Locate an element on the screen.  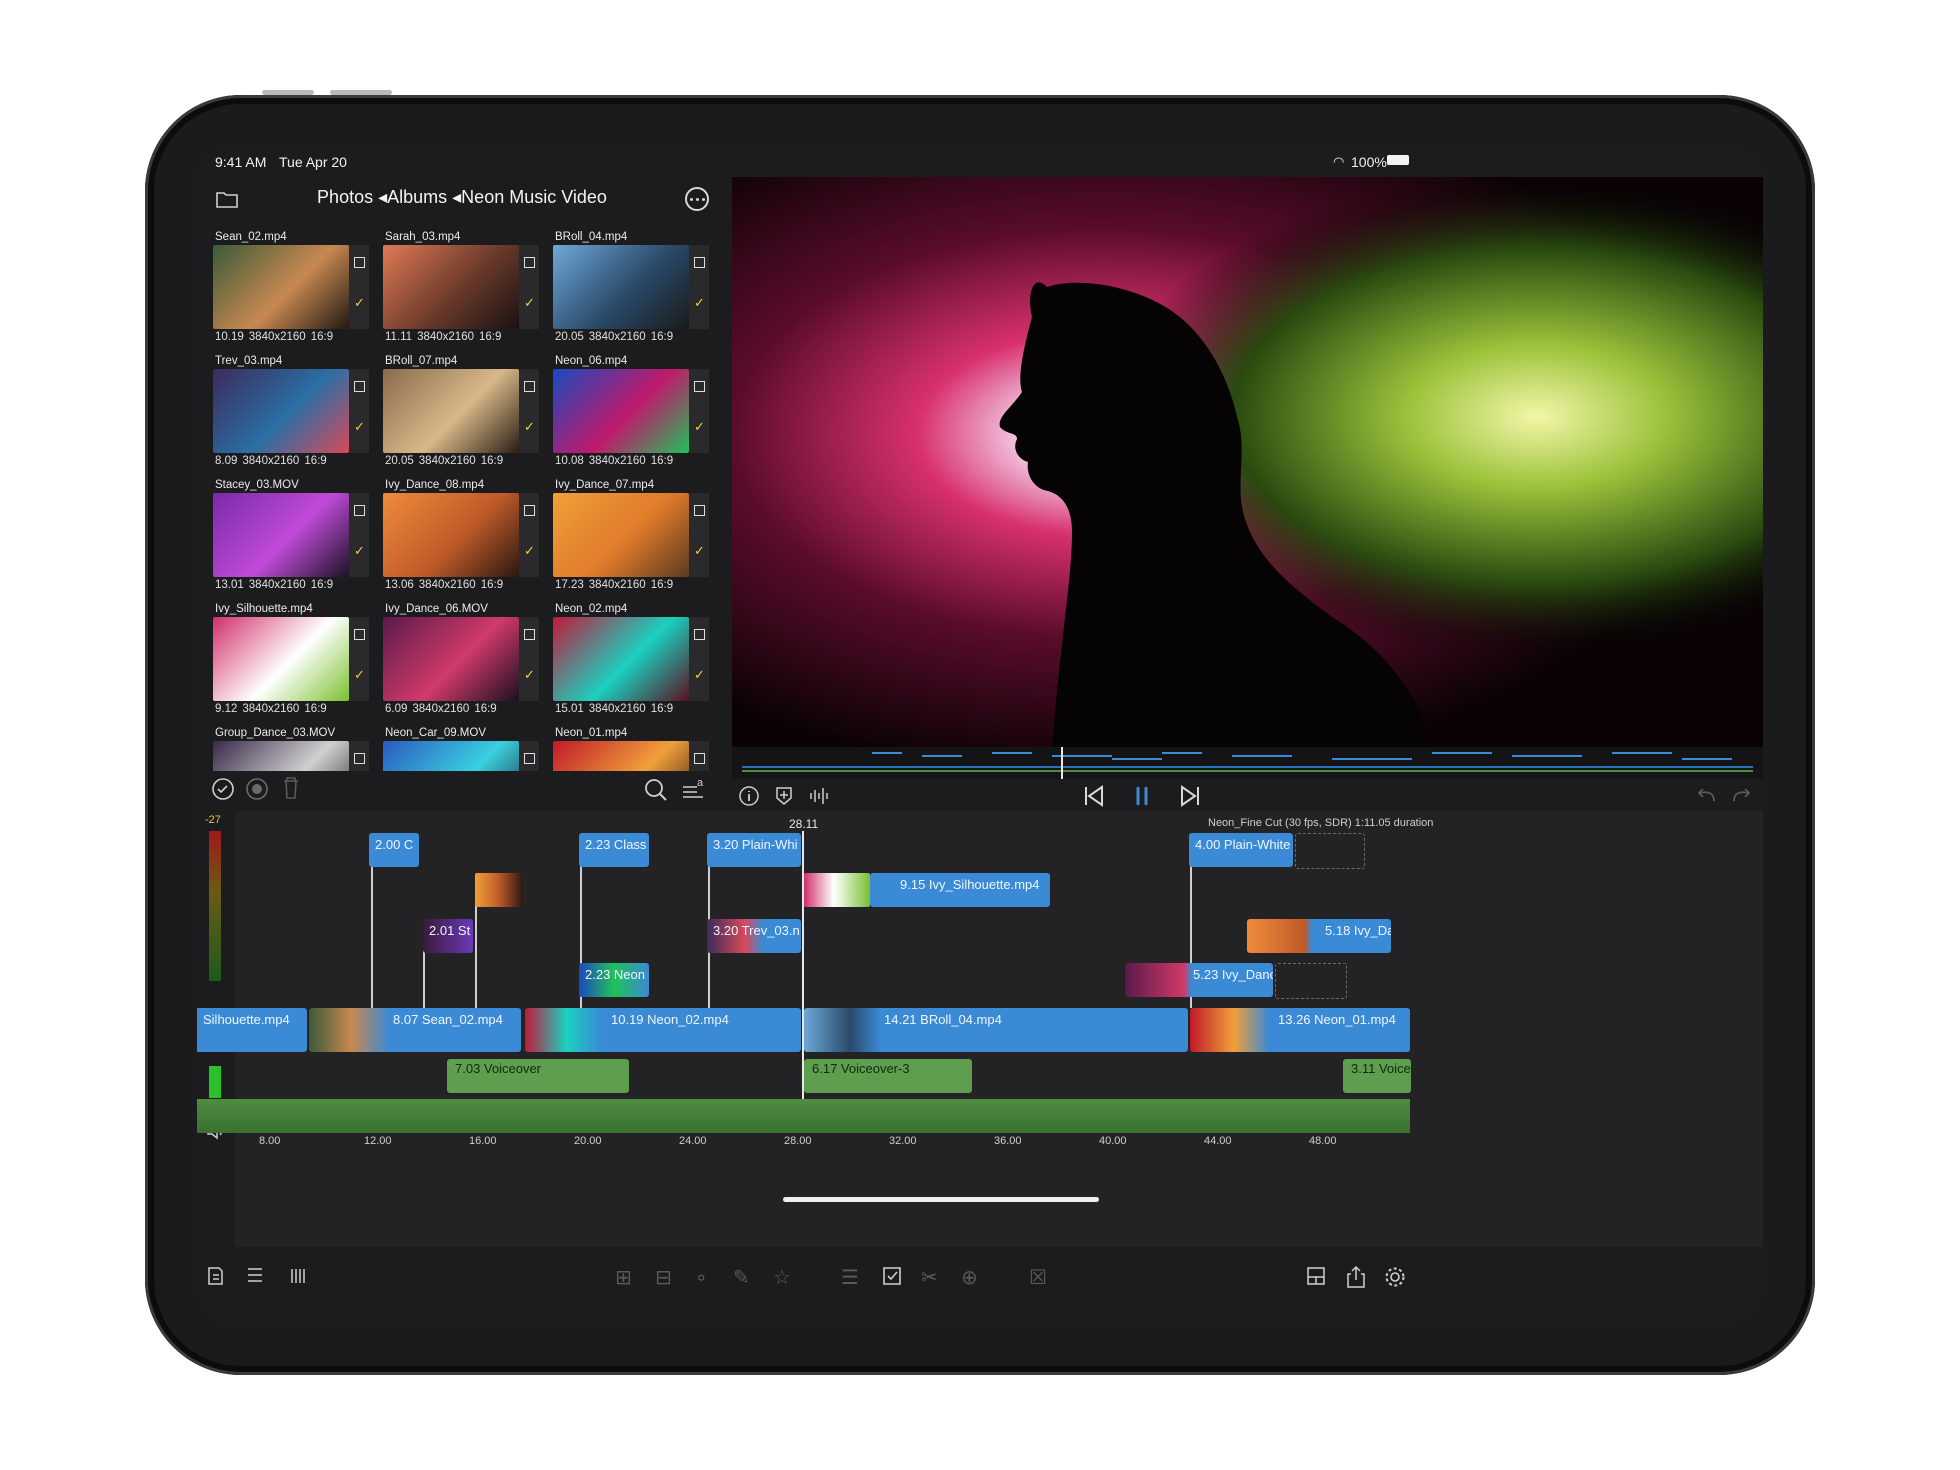
clip-tile: Sean_02.mp4 ✓ 10.19 3840x2160 16:9 is located at coordinates (293, 292).